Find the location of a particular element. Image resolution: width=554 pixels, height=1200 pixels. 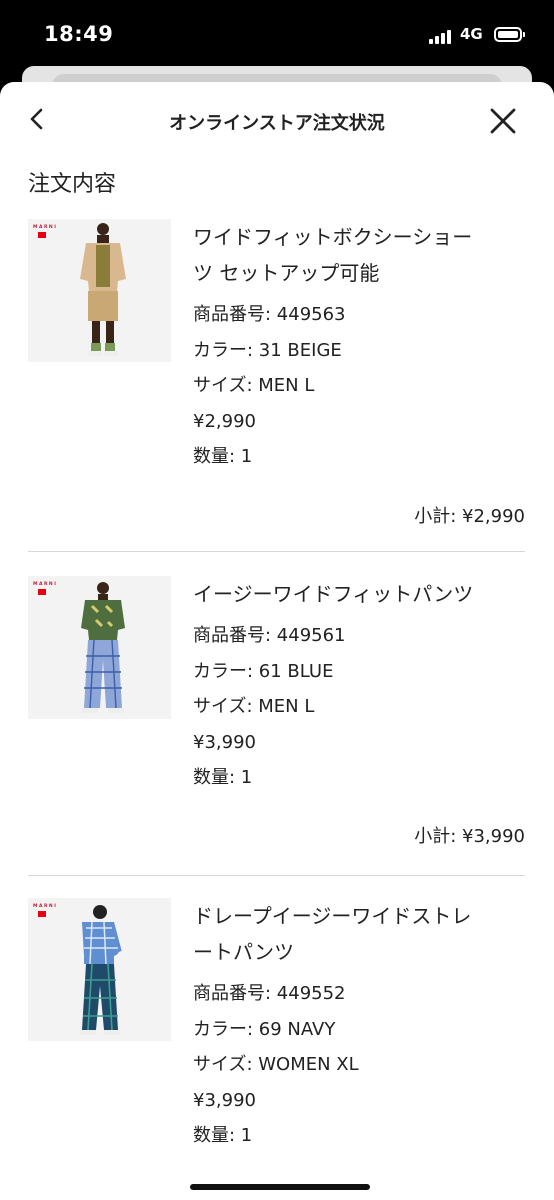

close-icon is located at coordinates (503, 121).